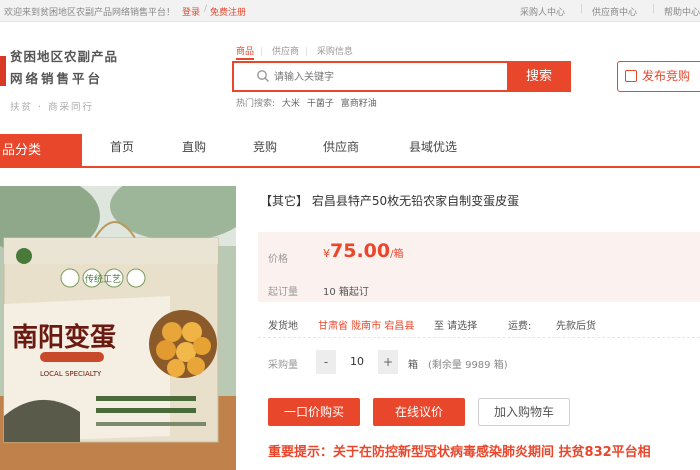  What do you see at coordinates (631, 76) in the screenshot?
I see `edit-icon` at bounding box center [631, 76].